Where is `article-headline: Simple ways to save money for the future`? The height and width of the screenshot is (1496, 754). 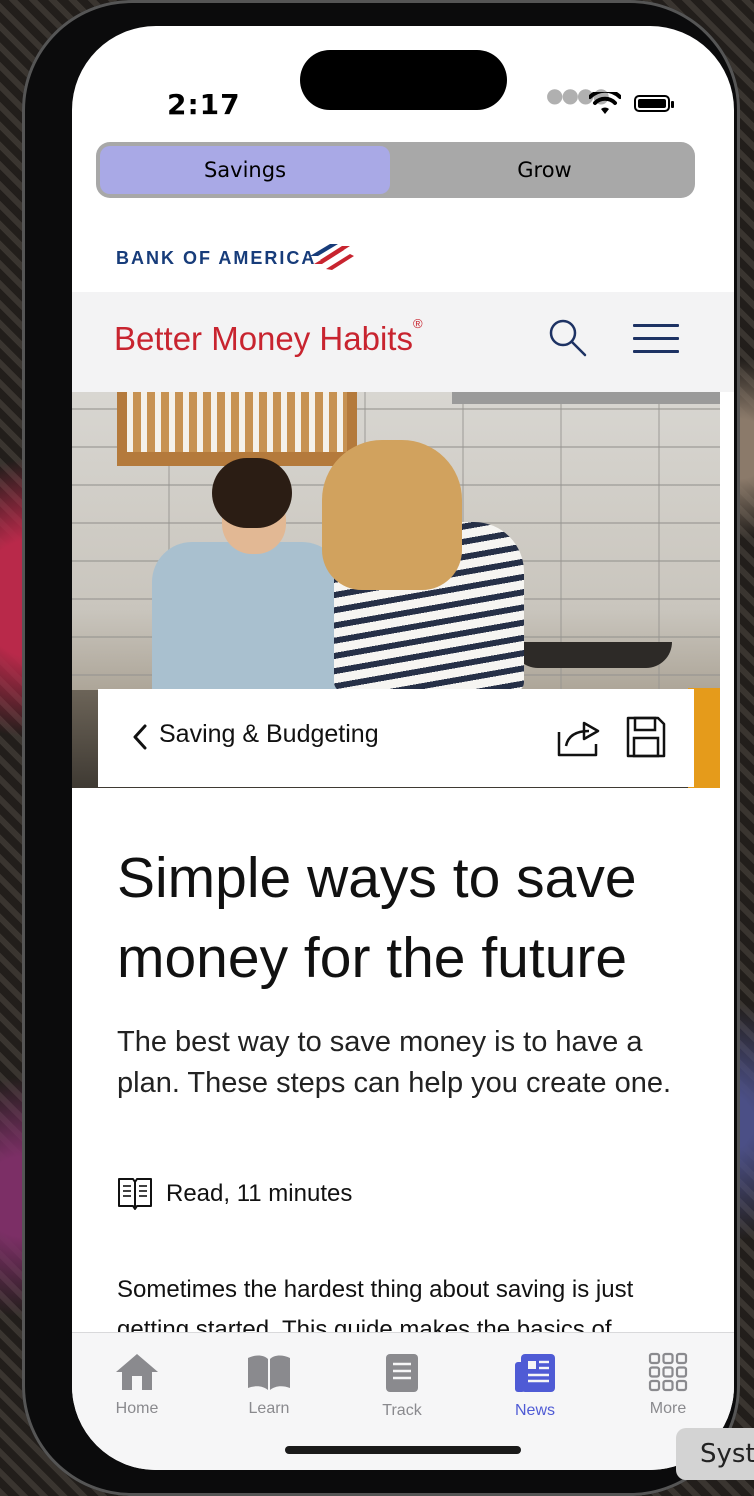 article-headline: Simple ways to save money for the future is located at coordinates (377, 918).